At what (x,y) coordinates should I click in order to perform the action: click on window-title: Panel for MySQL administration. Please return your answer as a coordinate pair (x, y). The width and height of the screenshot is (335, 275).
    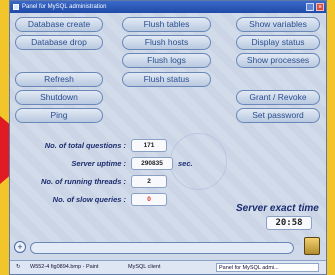
    Looking at the image, I should click on (64, 7).